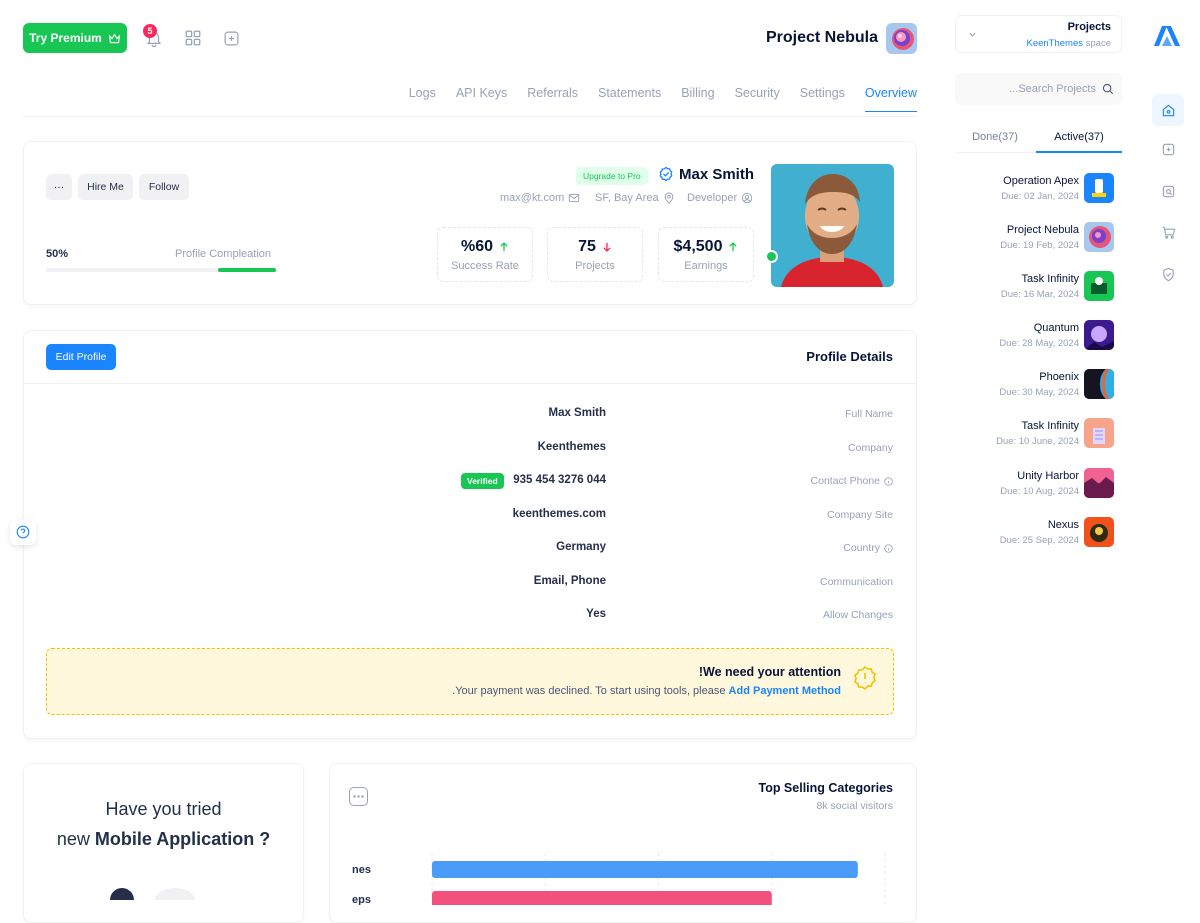  What do you see at coordinates (81, 357) in the screenshot?
I see `edit-profile-button: Edit Profile` at bounding box center [81, 357].